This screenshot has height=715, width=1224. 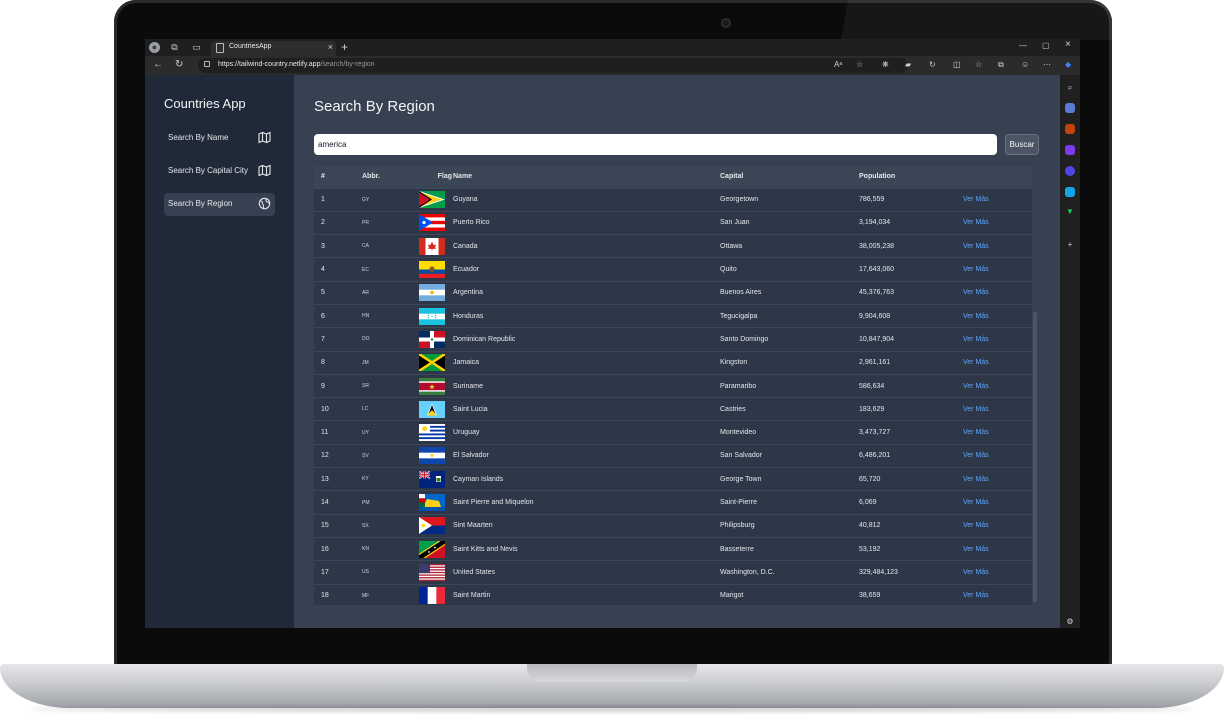 What do you see at coordinates (1035, 457) in the screenshot?
I see `scrollbar-thumb` at bounding box center [1035, 457].